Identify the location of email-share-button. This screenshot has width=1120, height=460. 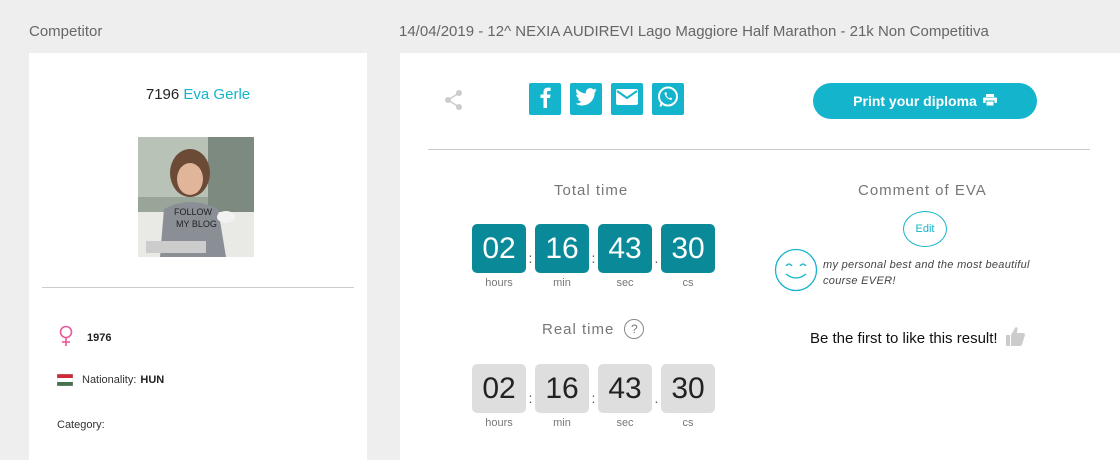
(627, 99).